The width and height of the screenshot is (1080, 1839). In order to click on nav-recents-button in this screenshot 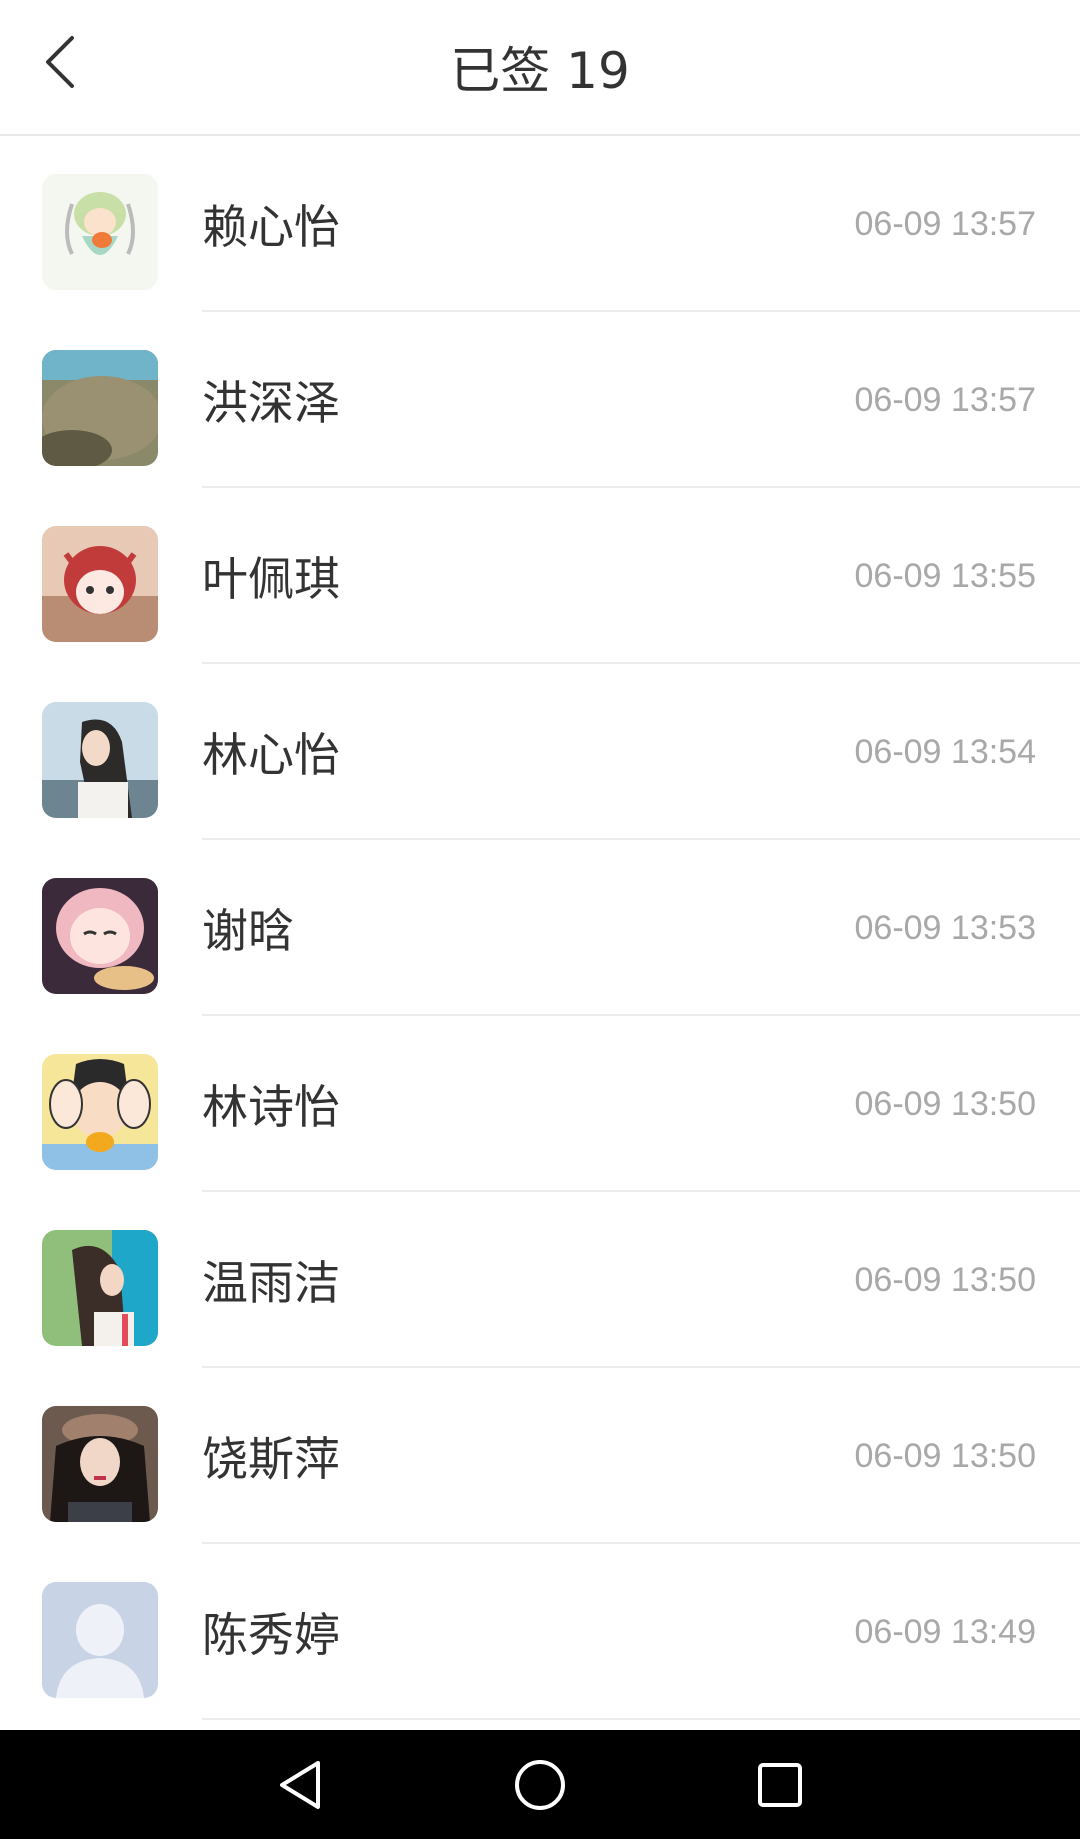, I will do `click(780, 1784)`.